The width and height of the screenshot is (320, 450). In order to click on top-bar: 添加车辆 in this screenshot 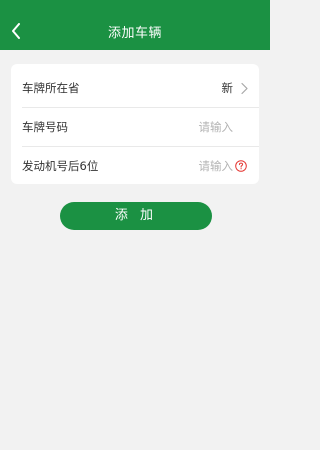, I will do `click(135, 25)`.